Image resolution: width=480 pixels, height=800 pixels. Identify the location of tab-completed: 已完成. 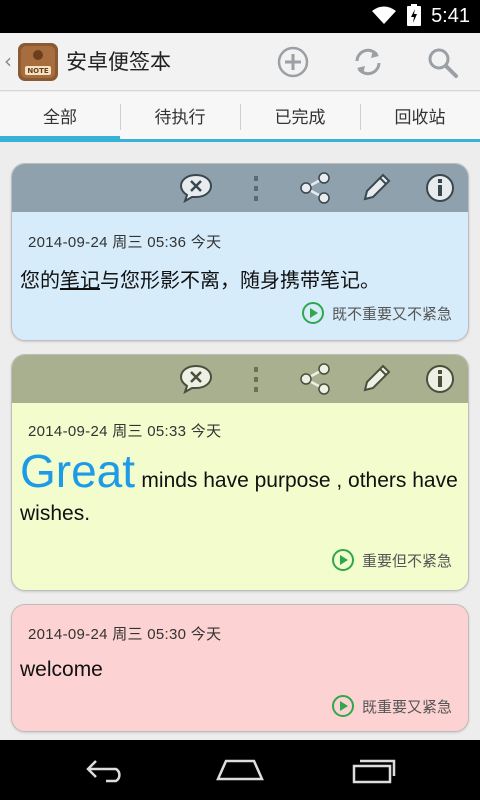
(300, 115).